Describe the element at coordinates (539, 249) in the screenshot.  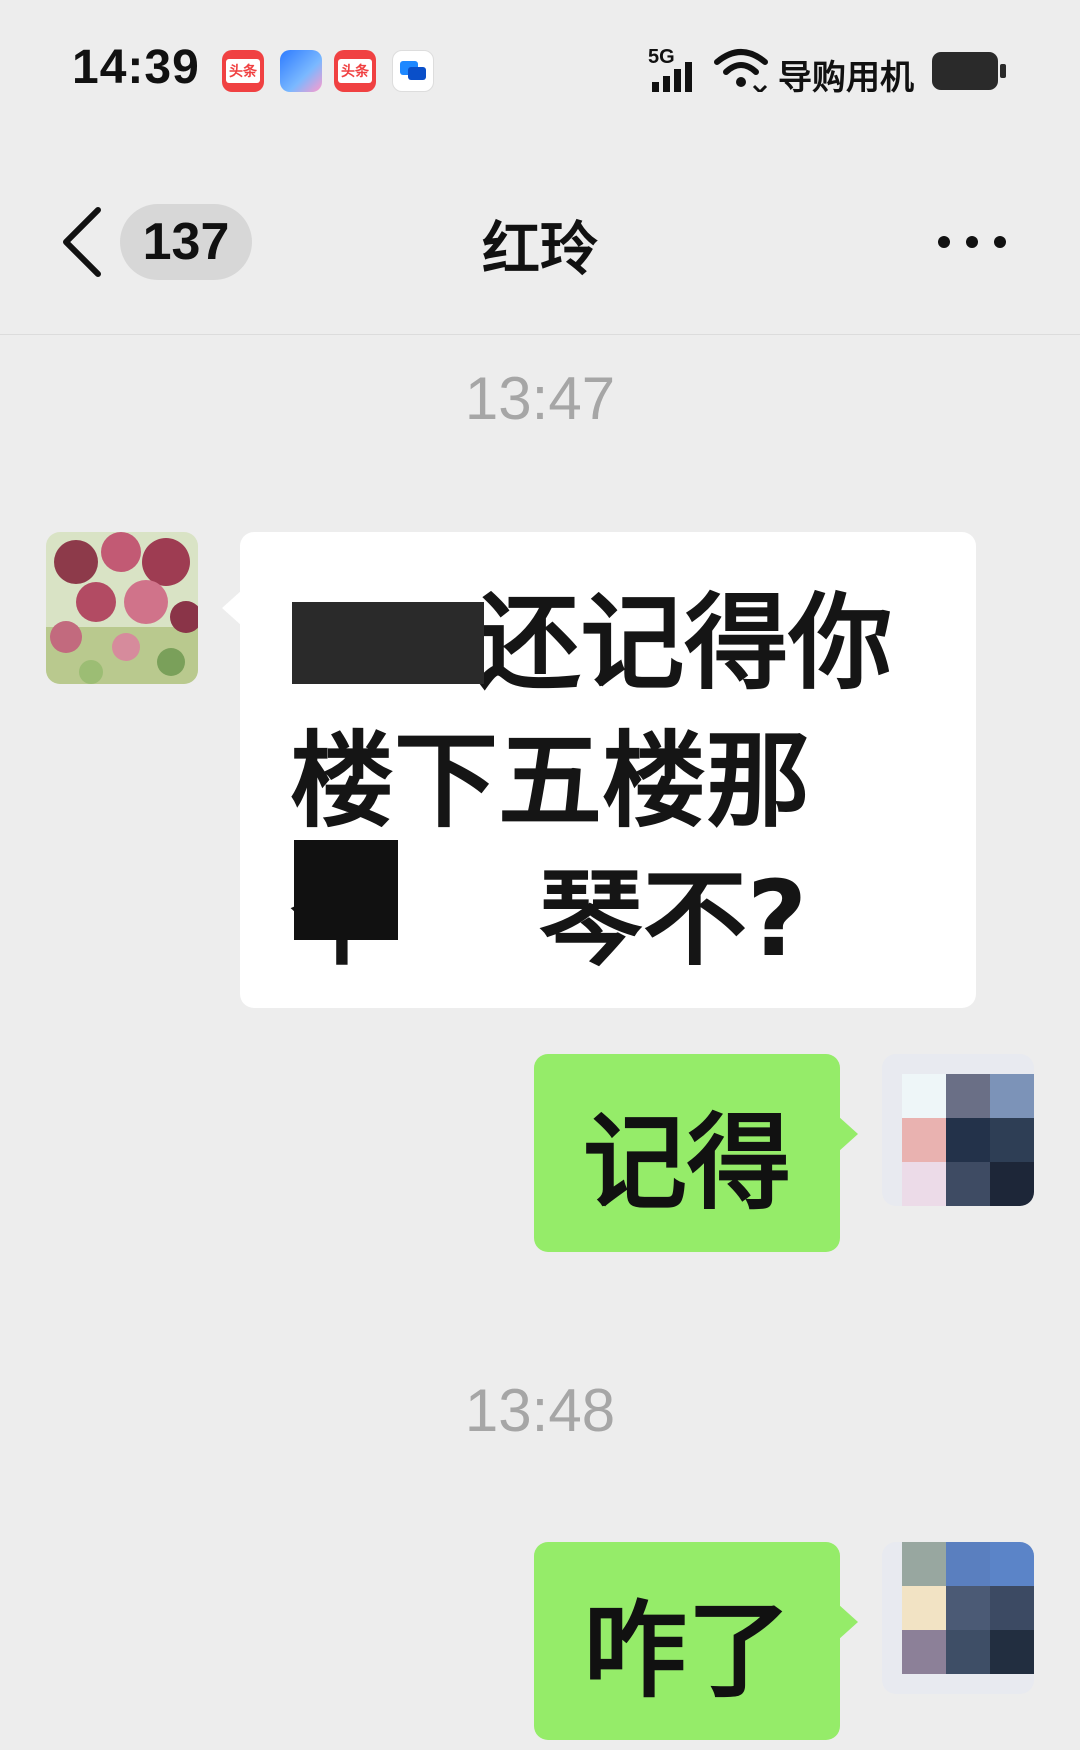
I see `chat-title: 红玲` at that location.